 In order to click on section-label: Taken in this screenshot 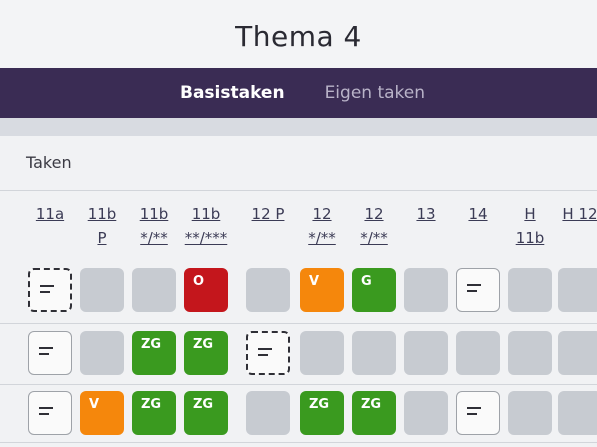, I will do `click(49, 162)`.